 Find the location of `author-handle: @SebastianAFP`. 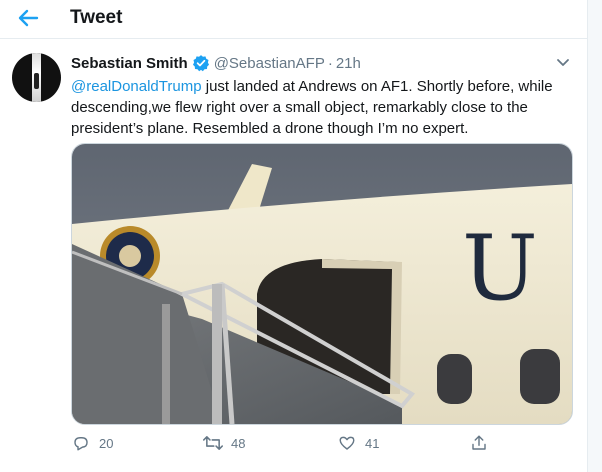

author-handle: @SebastianAFP is located at coordinates (269, 63).